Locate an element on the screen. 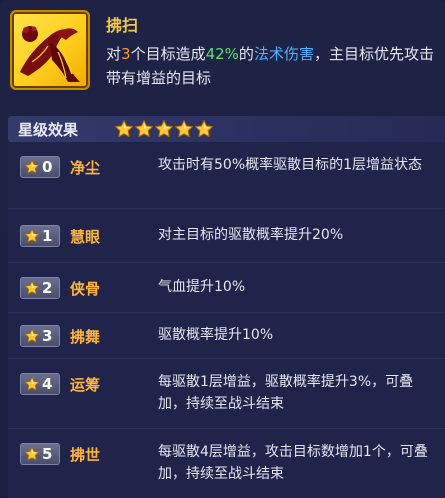 The image size is (445, 498). effect-name: 净尘 is located at coordinates (85, 168).